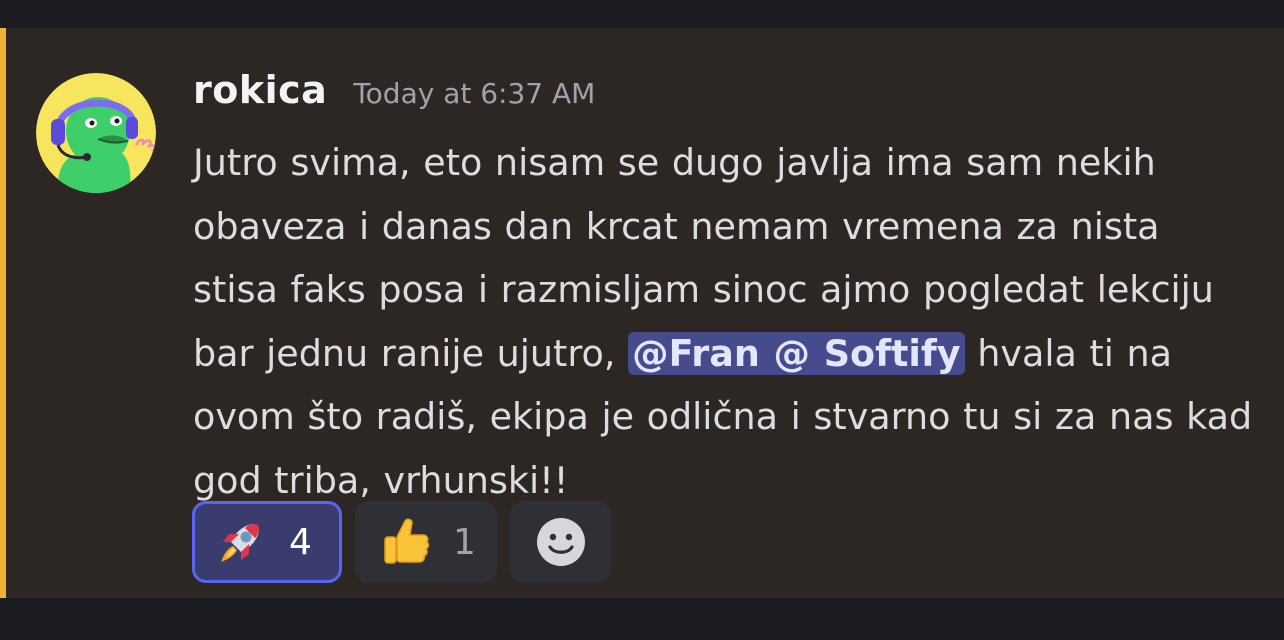 This screenshot has width=1284, height=640. I want to click on reaction-rocket: 4, so click(267, 542).